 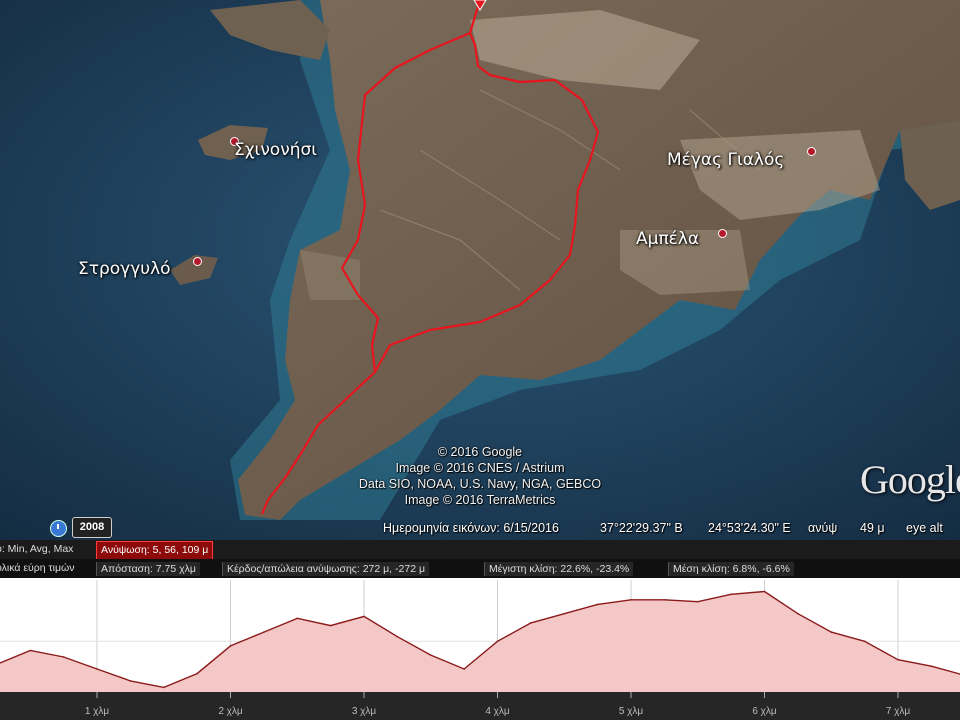 What do you see at coordinates (497, 711) in the screenshot?
I see `profile-tick-label: 4 χλμ` at bounding box center [497, 711].